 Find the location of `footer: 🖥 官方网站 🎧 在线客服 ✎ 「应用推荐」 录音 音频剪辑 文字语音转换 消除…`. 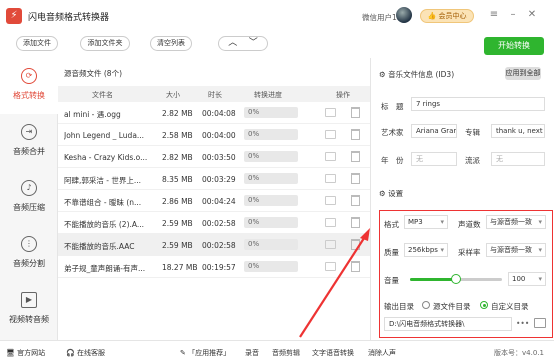

footer: 🖥 官方网站 🎧 在线客服 ✎ 「应用推荐」 录音 音频剪辑 文字语音转换 消除… is located at coordinates (277, 351).